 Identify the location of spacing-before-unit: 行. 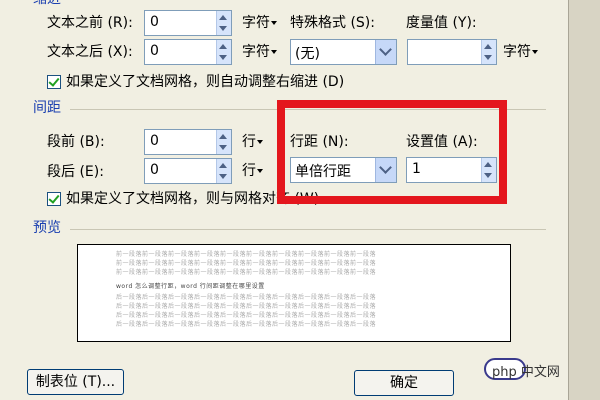
(252, 142).